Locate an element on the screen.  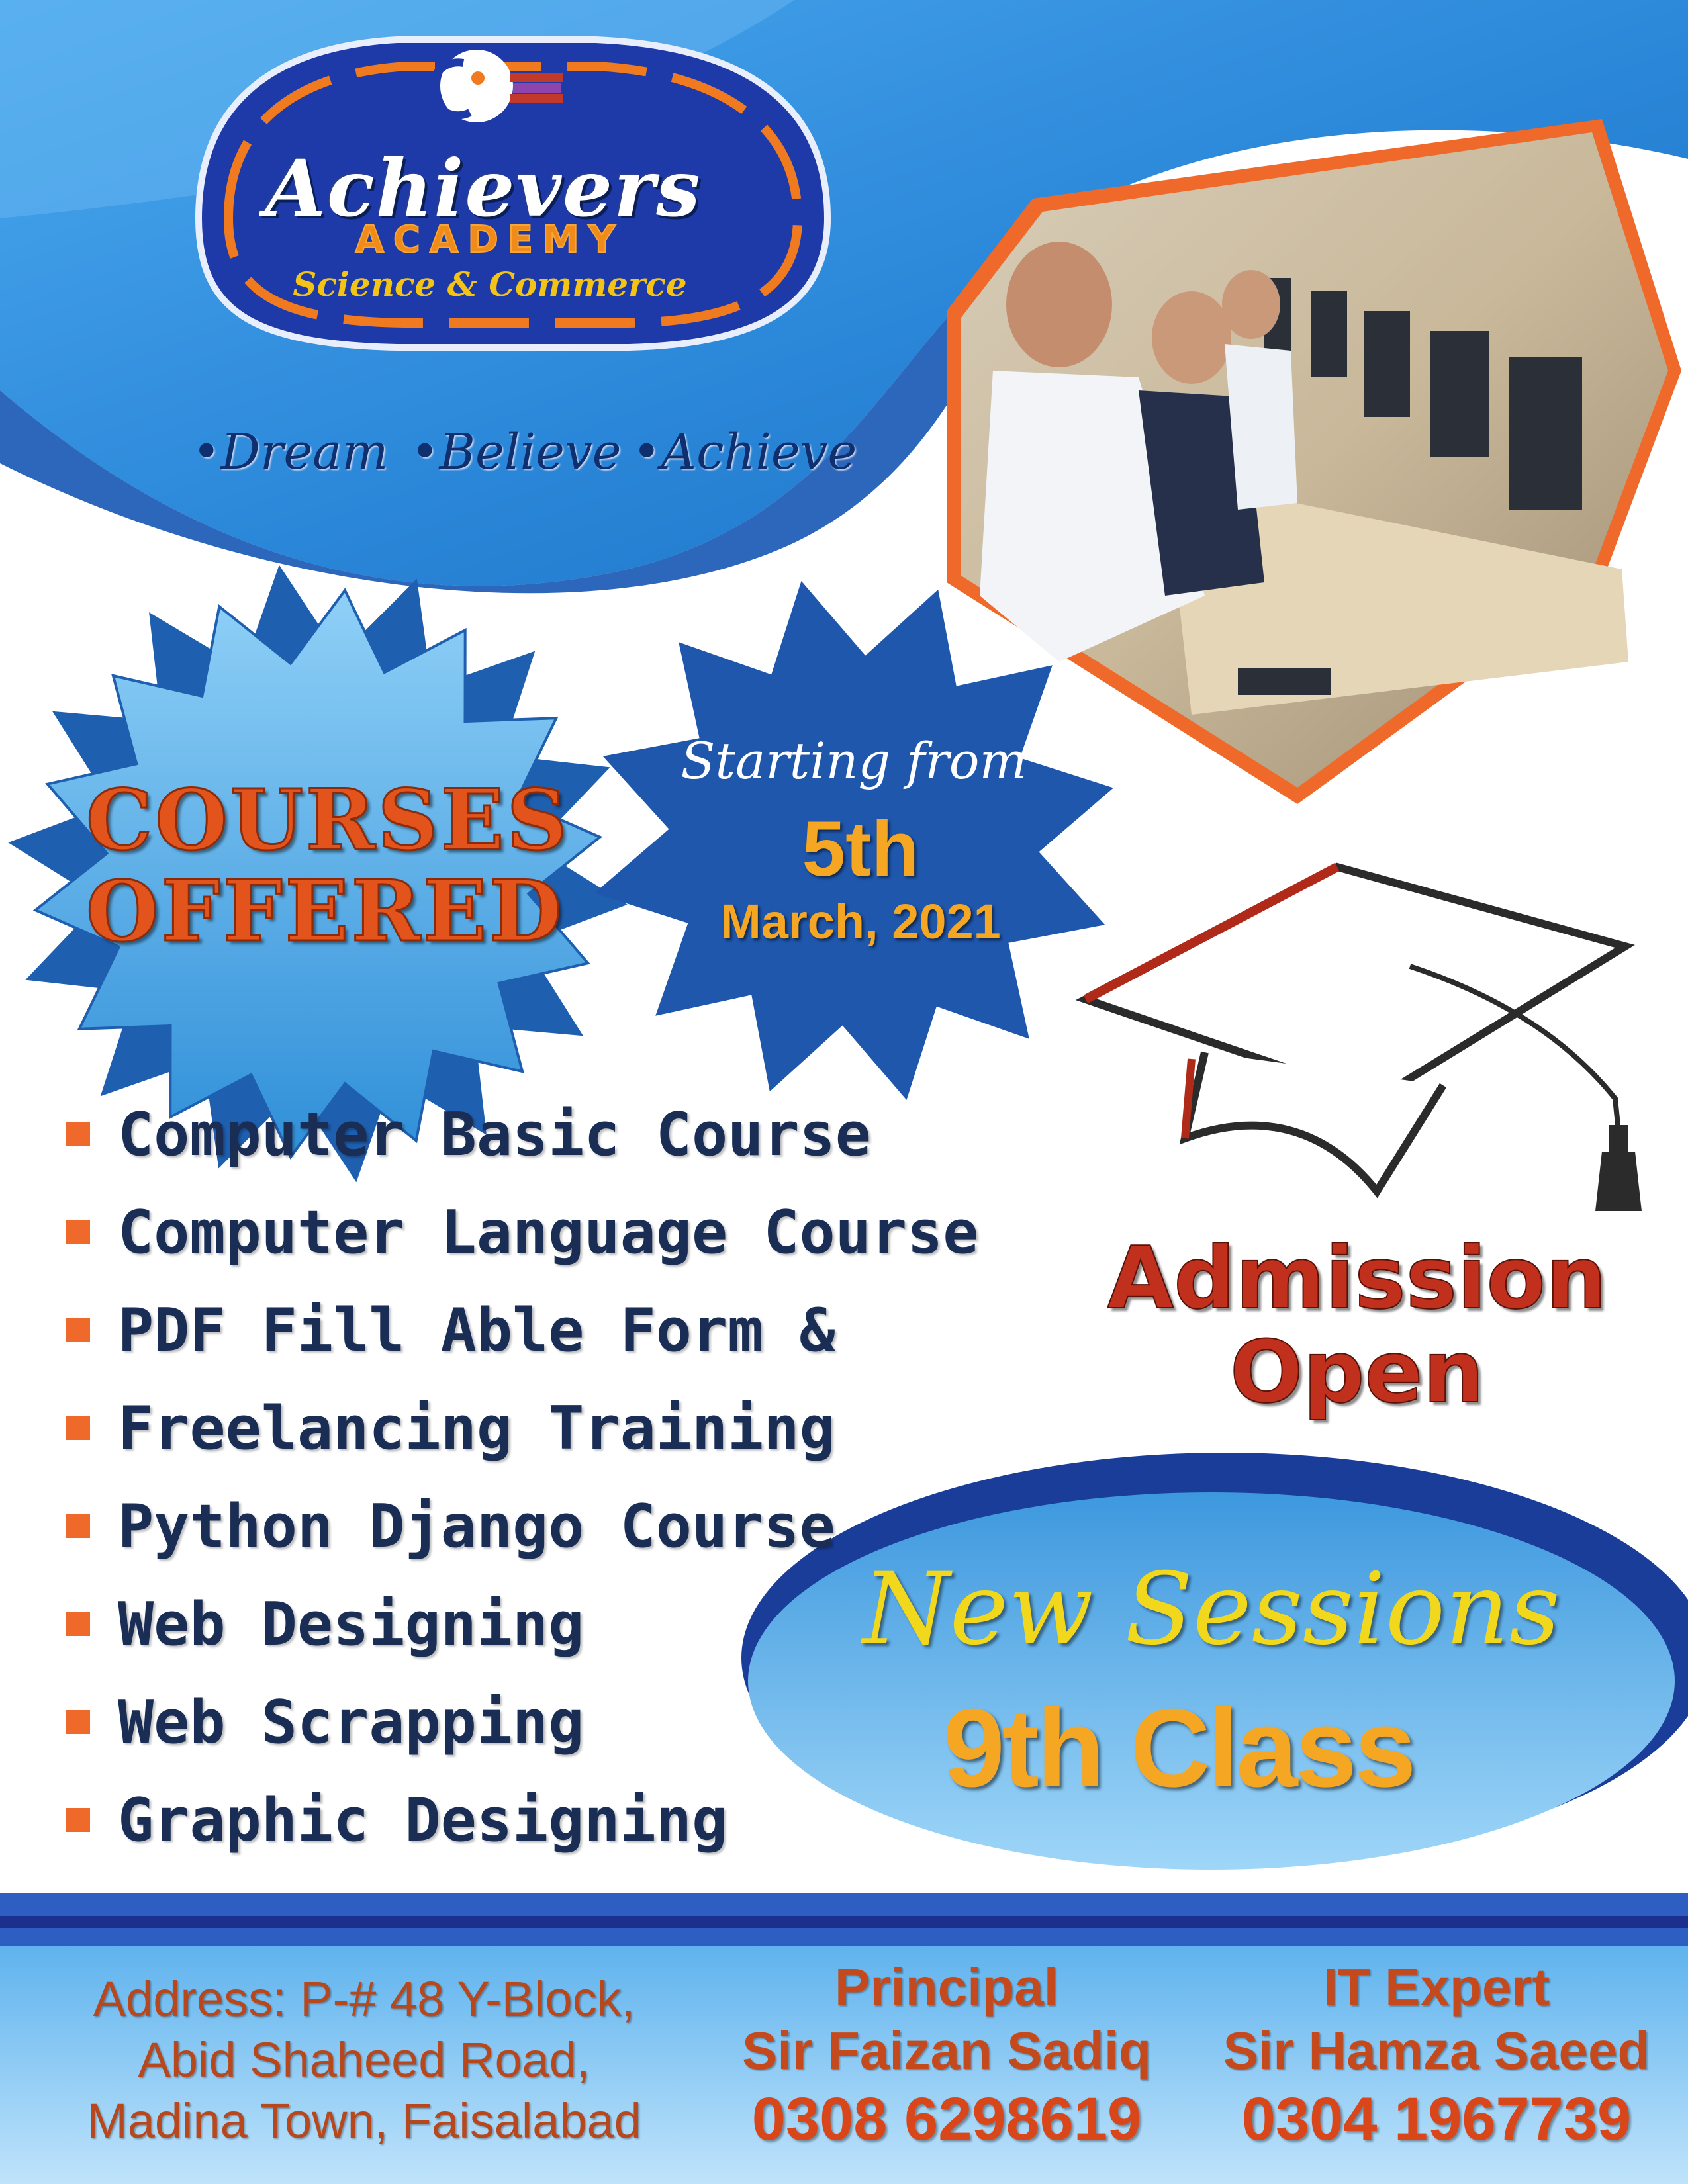
it-expert-contact: IT Expert Sir Hamza Saeed 0304 1967739 is located at coordinates (1436, 2056).